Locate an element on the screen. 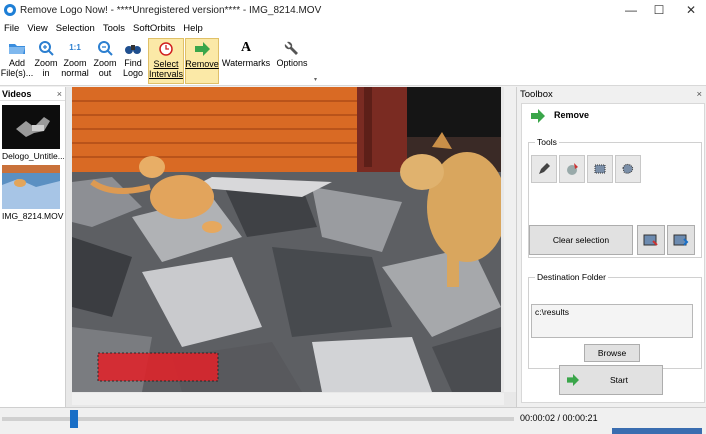 The image size is (706, 434). timeline-bar: 00:00:02 / 00:00:21 is located at coordinates (353, 420).